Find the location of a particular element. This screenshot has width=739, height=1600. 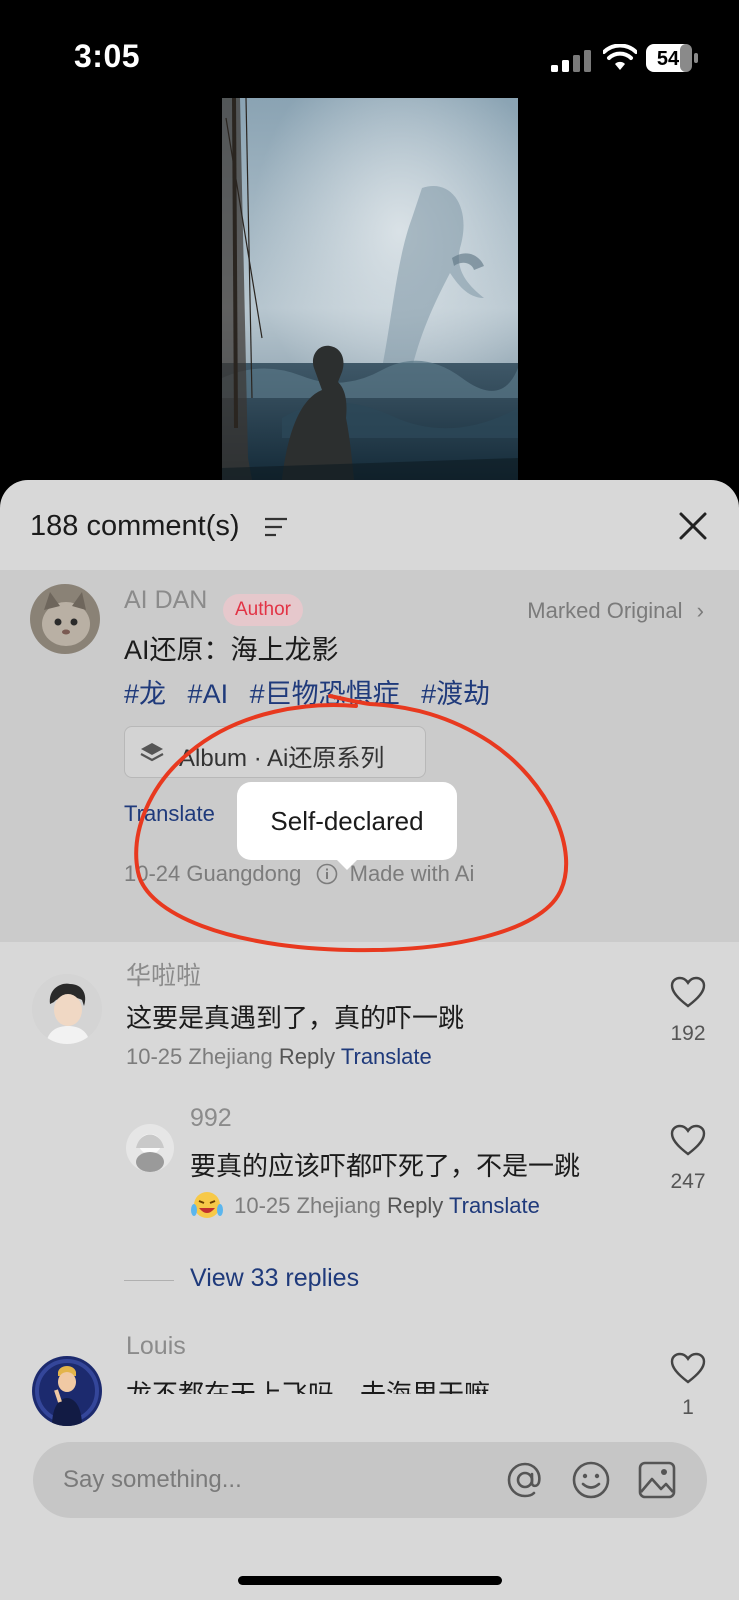

status-time: 3:05 is located at coordinates (107, 56).